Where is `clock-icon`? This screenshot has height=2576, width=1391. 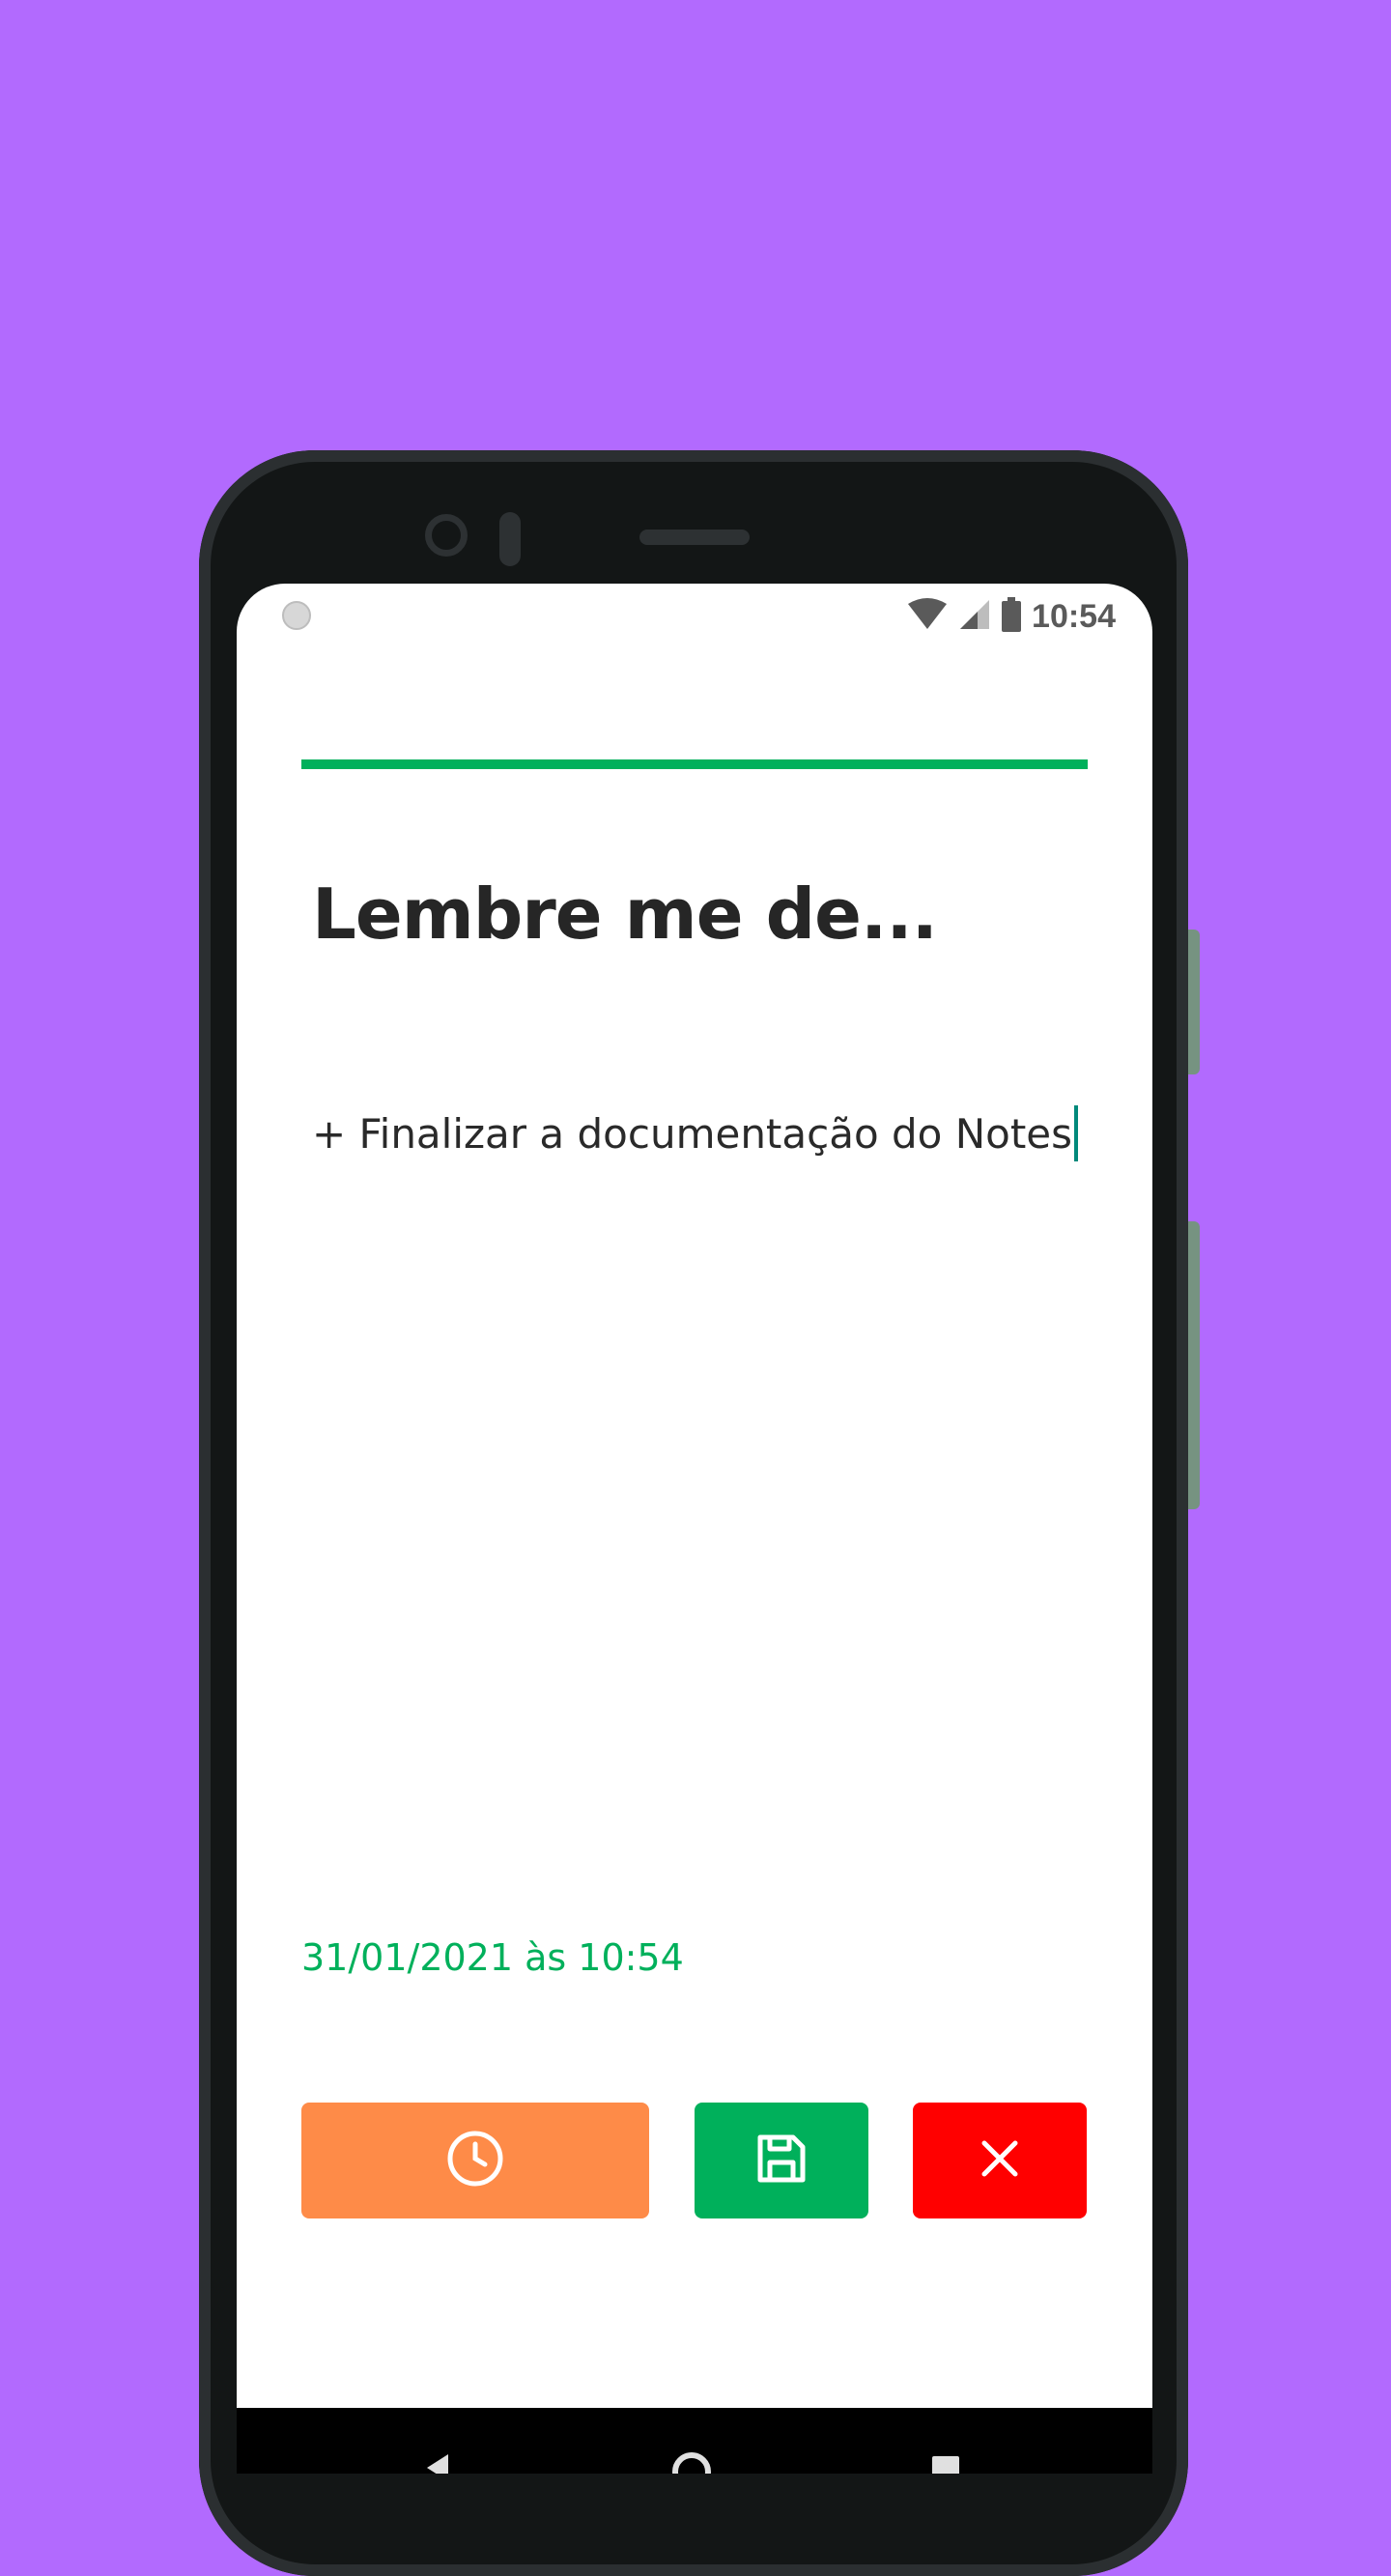 clock-icon is located at coordinates (475, 2160).